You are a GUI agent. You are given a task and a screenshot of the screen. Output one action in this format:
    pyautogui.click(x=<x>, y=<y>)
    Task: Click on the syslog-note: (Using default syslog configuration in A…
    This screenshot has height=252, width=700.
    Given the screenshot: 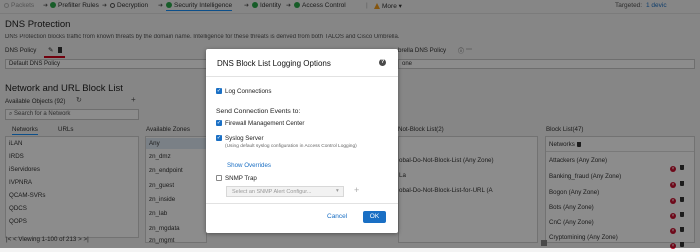 What is the action you would take?
    pyautogui.click(x=291, y=146)
    